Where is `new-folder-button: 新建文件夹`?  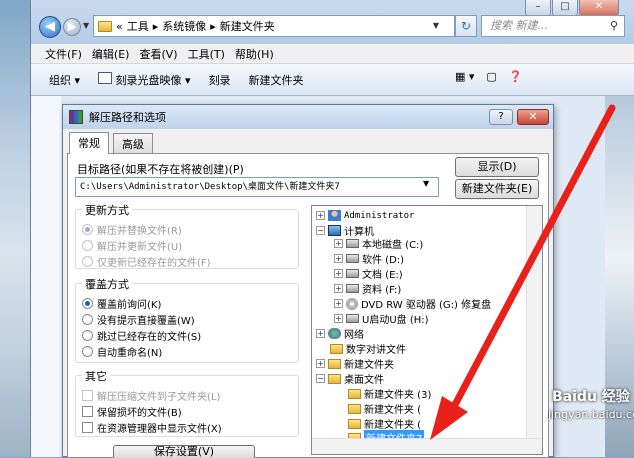
new-folder-button: 新建文件夹 is located at coordinates (276, 80).